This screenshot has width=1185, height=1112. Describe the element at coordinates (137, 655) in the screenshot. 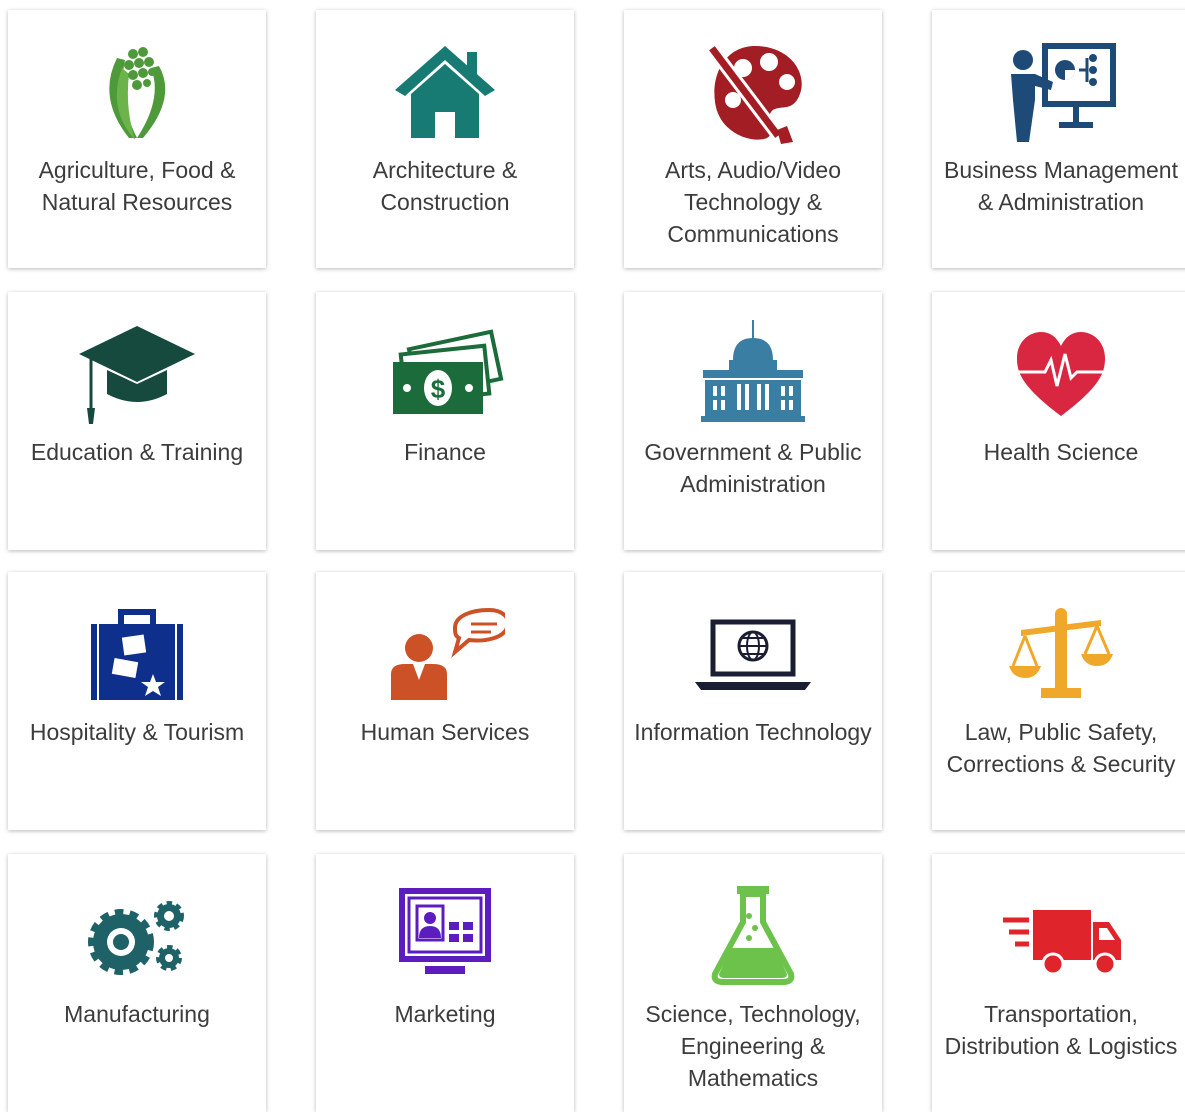

I see `suitcase-icon` at that location.